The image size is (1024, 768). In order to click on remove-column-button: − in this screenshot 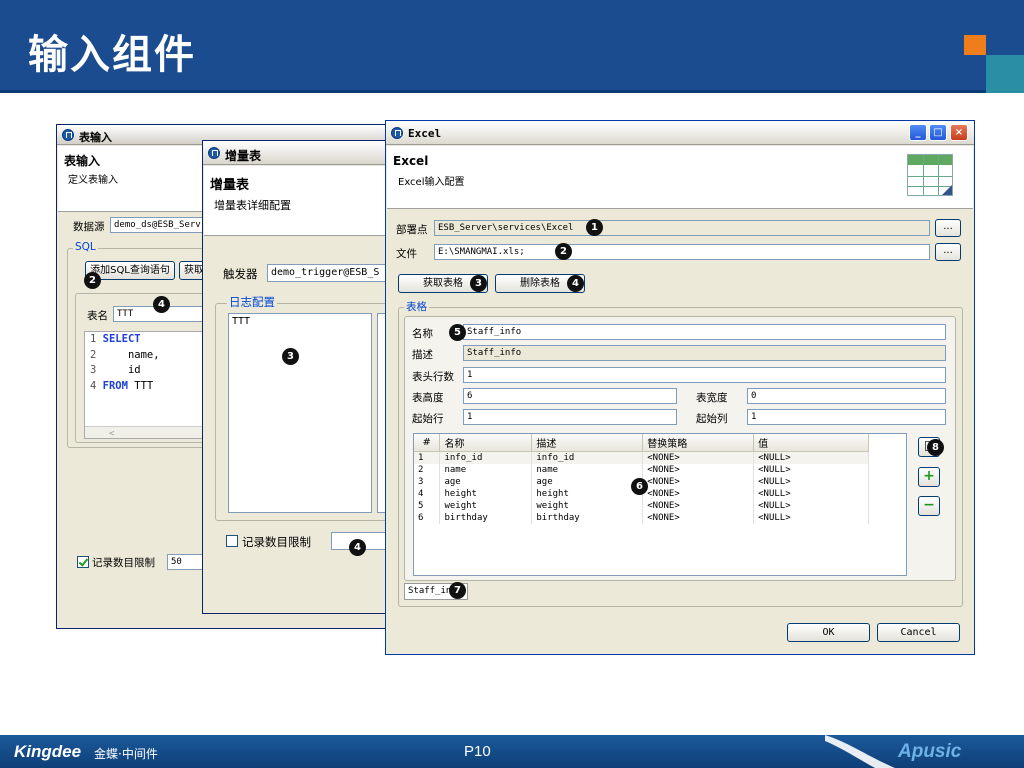, I will do `click(929, 506)`.